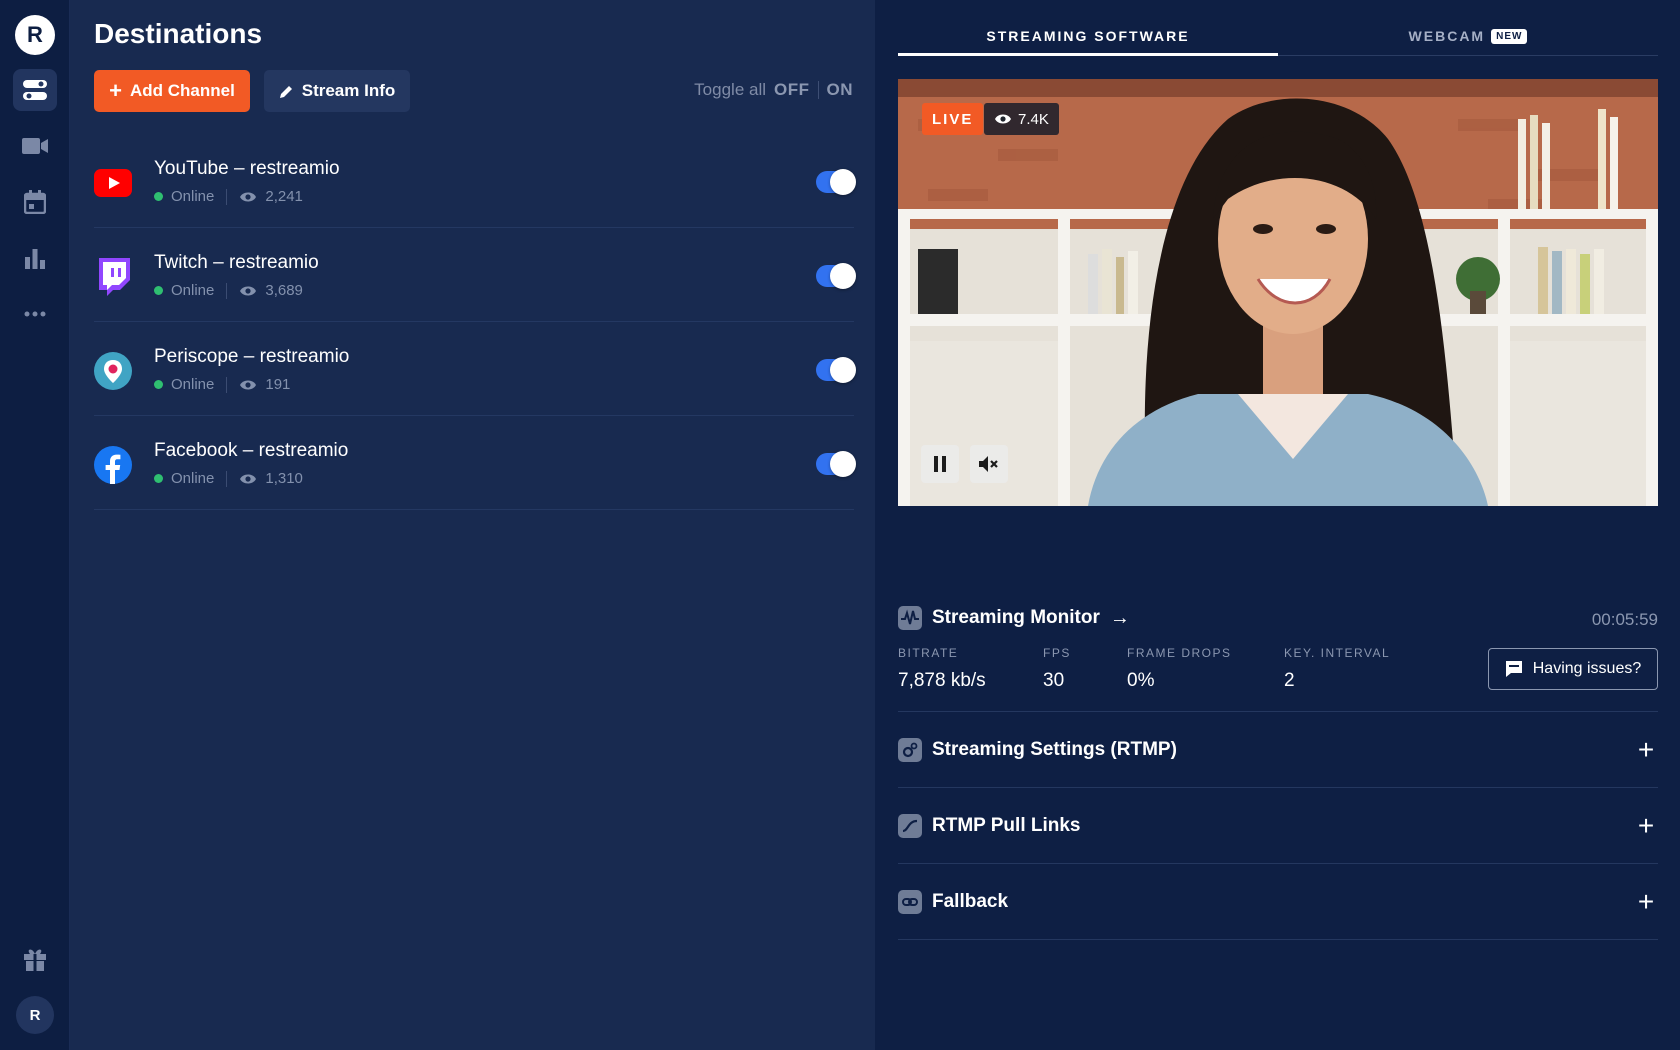  Describe the element at coordinates (942, 669) in the screenshot. I see `bitrate-metric: BITRATE 7,878 kb/s` at that location.